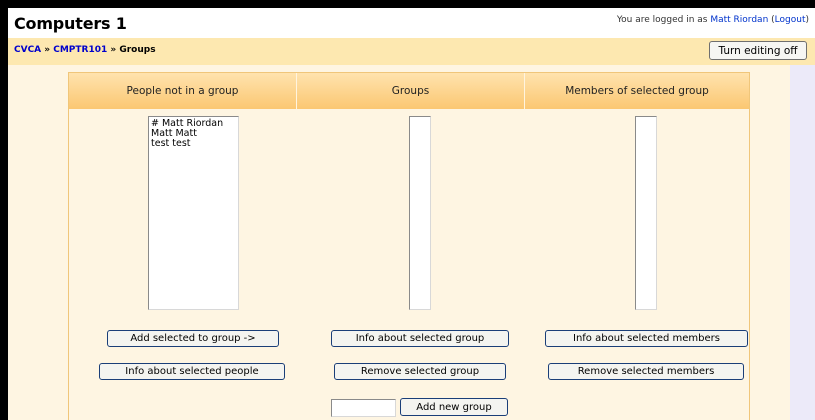 The width and height of the screenshot is (815, 420). Describe the element at coordinates (193, 338) in the screenshot. I see `add-selected-to-group-button: Add selected to group ->` at that location.